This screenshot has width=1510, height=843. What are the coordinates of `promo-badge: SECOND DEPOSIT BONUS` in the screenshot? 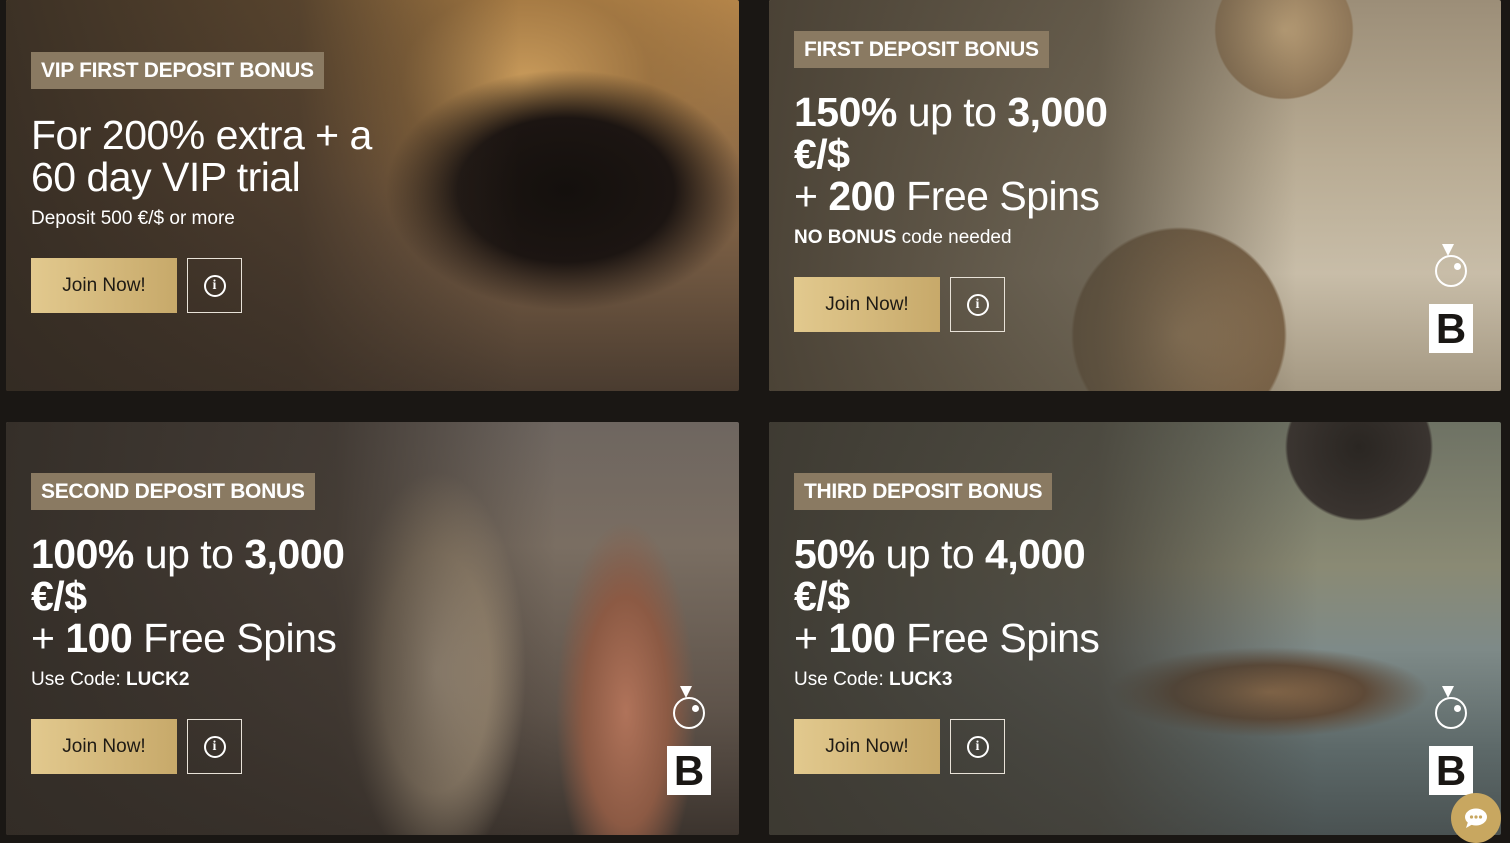 It's located at (173, 491).